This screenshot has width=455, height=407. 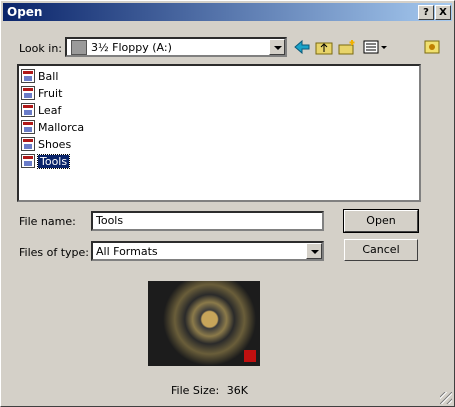 What do you see at coordinates (426, 12) in the screenshot?
I see `help-button: ?` at bounding box center [426, 12].